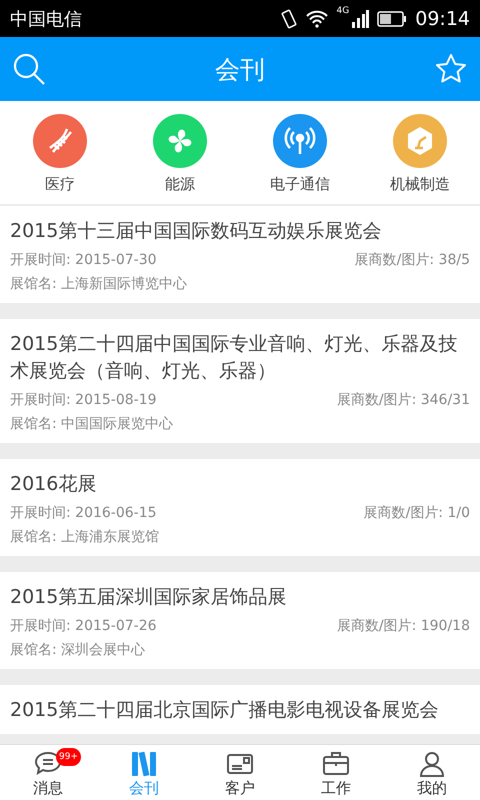  I want to click on exhibitor-count: 展商数/图片: 346/31, so click(403, 400).